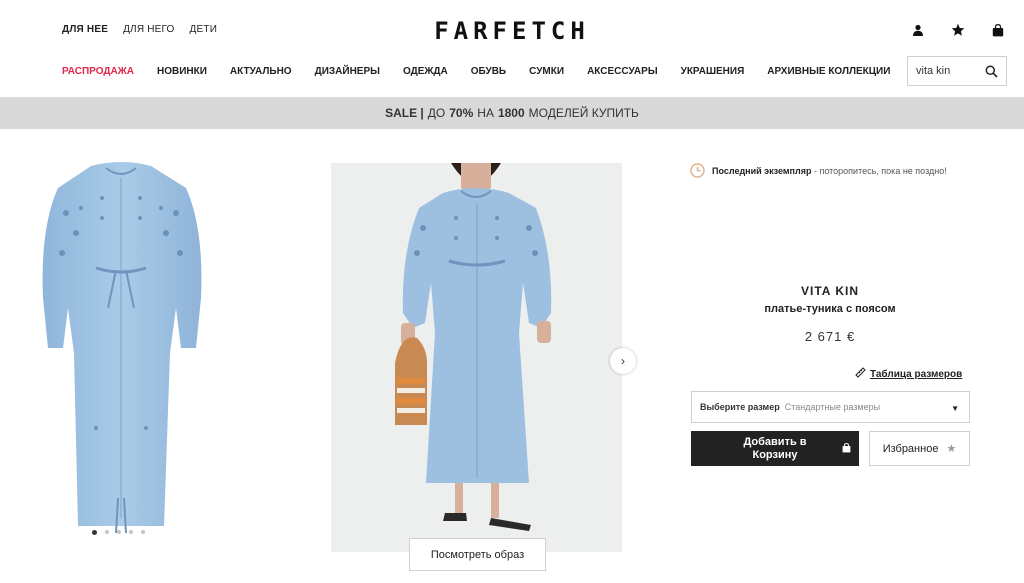  What do you see at coordinates (775, 454) in the screenshot?
I see `add-to-cart-label-line2: Корзину` at bounding box center [775, 454].